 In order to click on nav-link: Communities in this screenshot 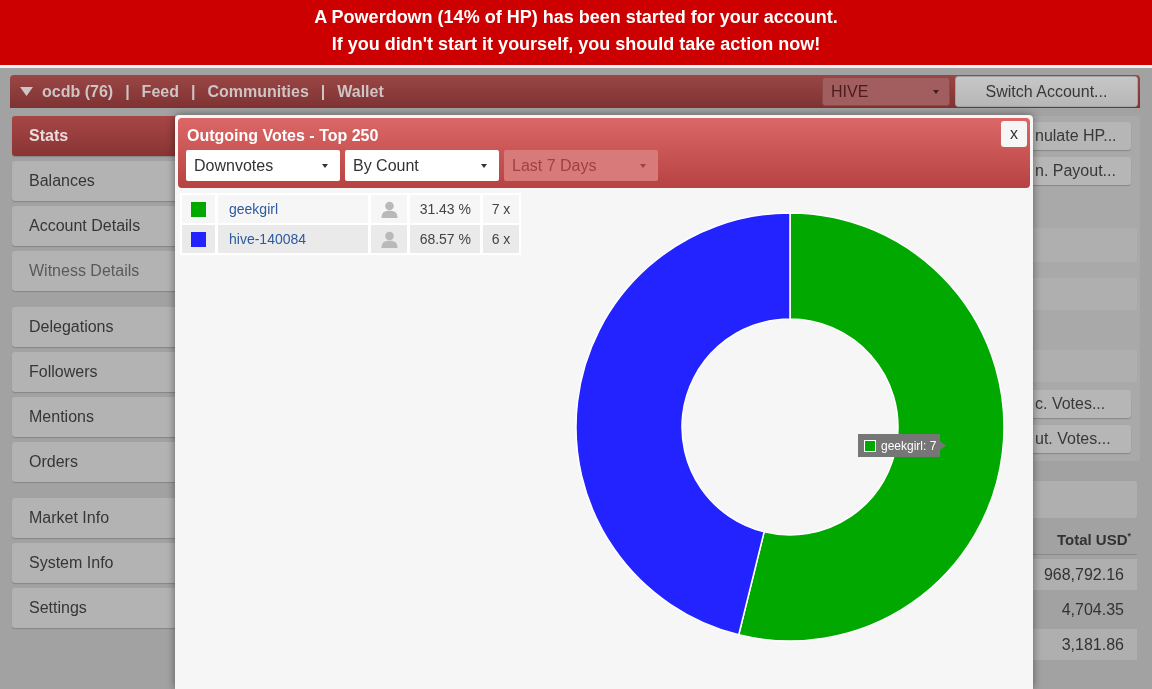, I will do `click(258, 91)`.